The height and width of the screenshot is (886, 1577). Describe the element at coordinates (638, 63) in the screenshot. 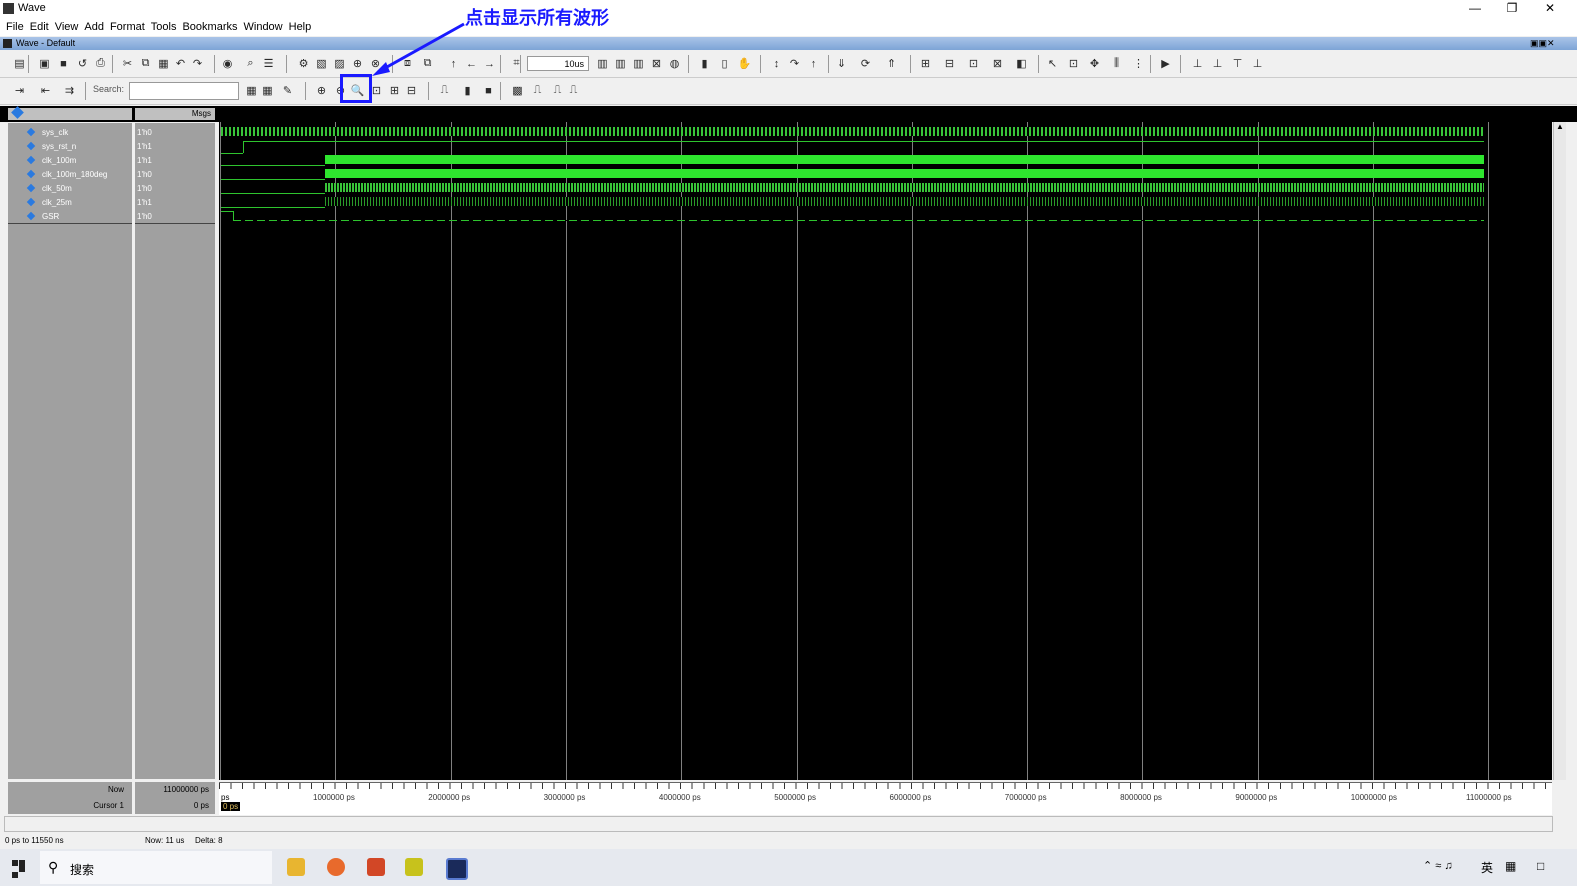

I see `toolbar-main-icon-27: ▥` at that location.